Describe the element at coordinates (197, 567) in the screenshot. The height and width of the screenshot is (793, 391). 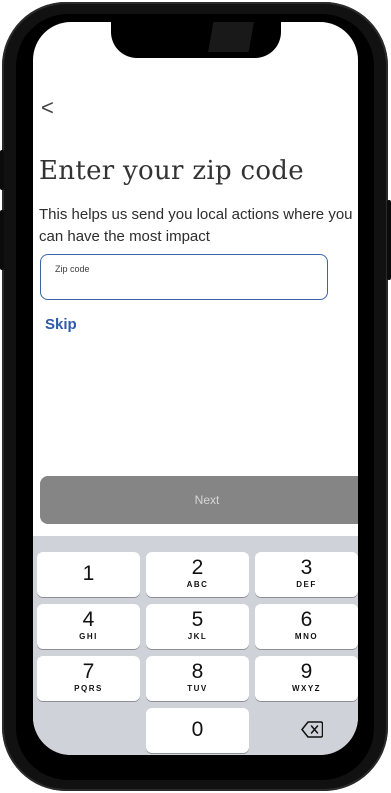
I see `key-digit: 2` at that location.